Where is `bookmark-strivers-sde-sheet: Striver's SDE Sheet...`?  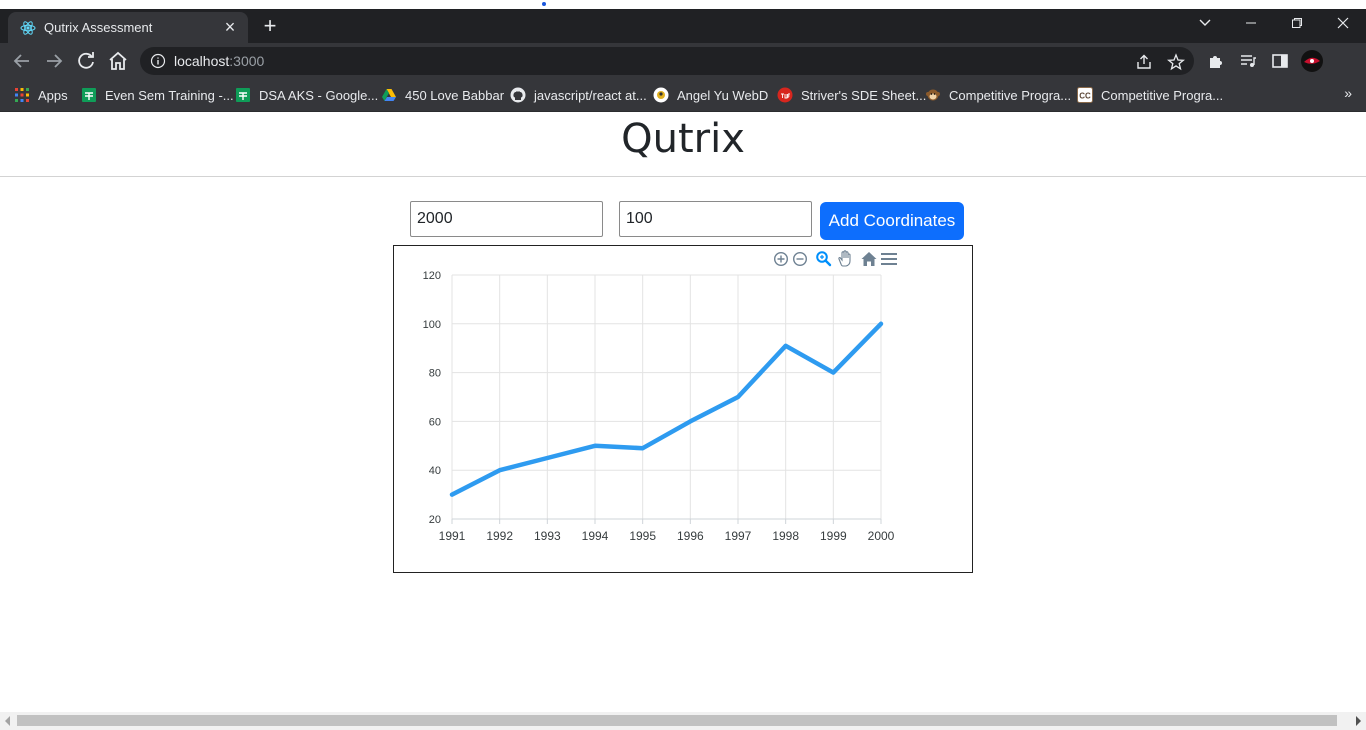 bookmark-strivers-sde-sheet: Striver's SDE Sheet... is located at coordinates (851, 95).